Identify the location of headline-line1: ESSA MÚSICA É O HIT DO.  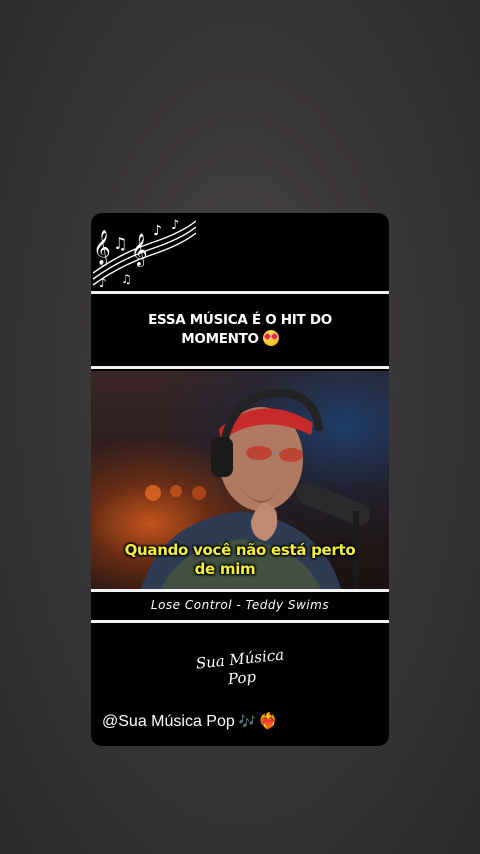
(240, 320).